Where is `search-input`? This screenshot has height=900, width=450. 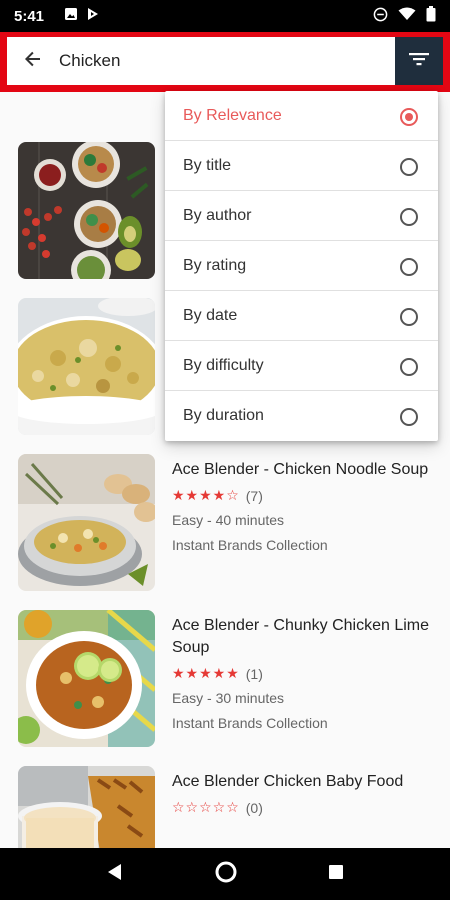
search-input is located at coordinates (209, 61).